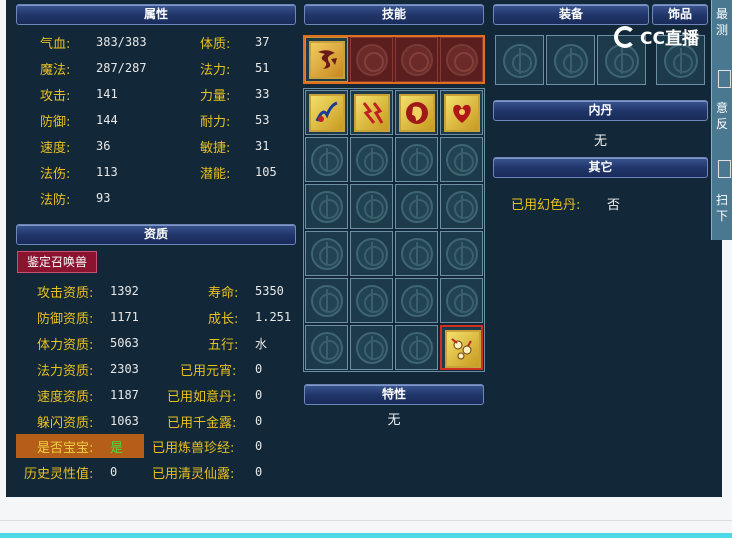 This screenshot has height=538, width=732. I want to click on lianshou-label: 已用炼兽珍经:, so click(193, 448).